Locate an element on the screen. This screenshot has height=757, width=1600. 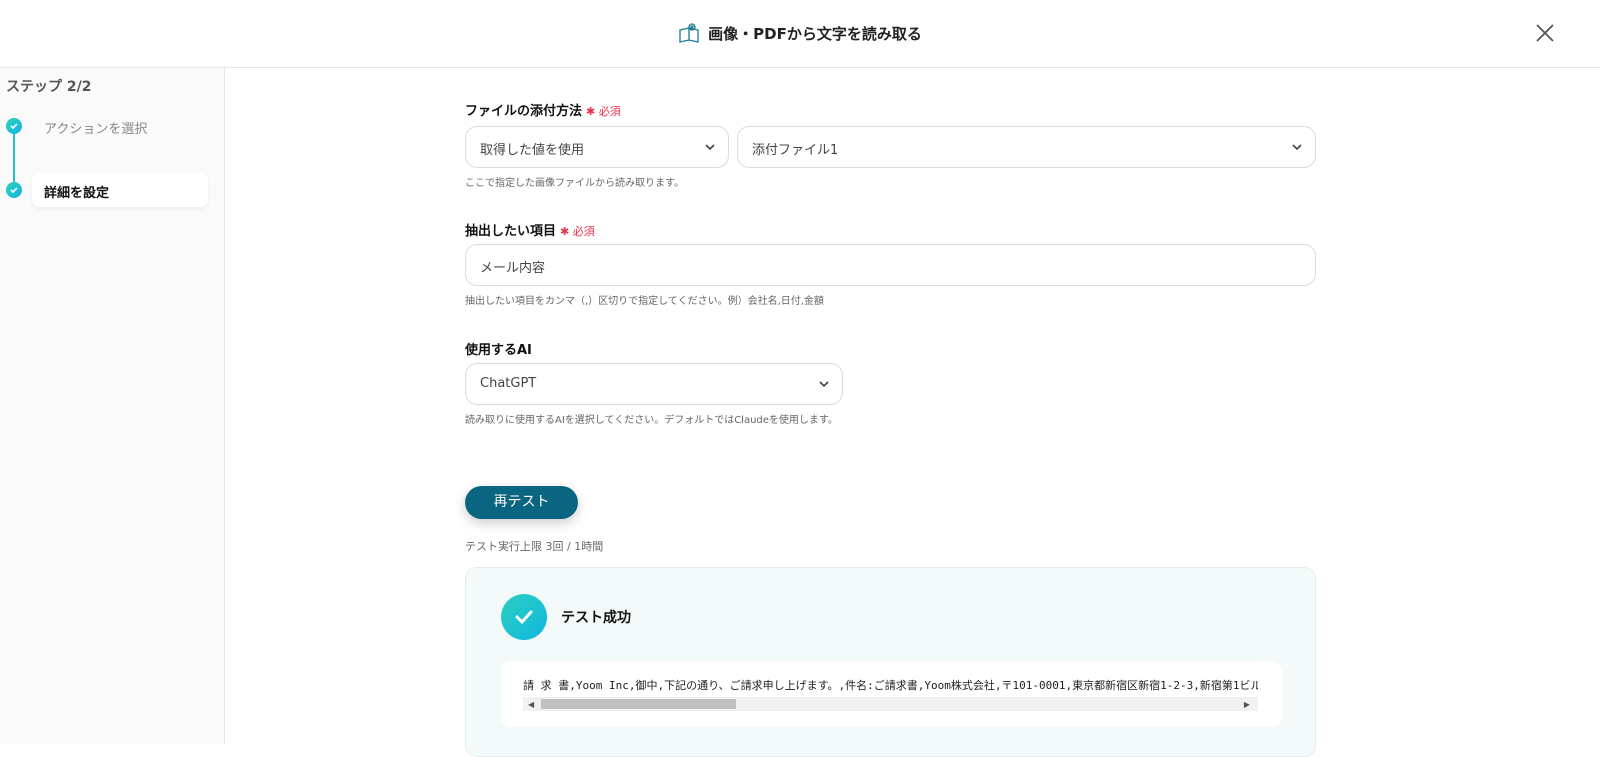
scroll-right-icon: ▶ is located at coordinates (1247, 704).